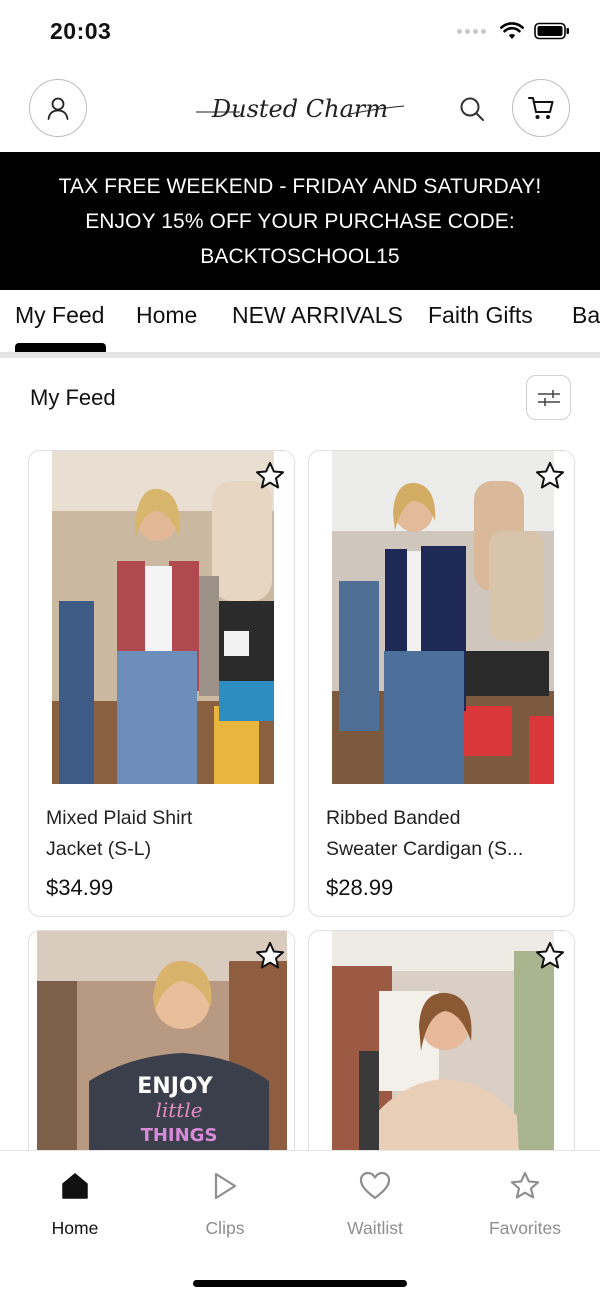 The height and width of the screenshot is (1299, 600). What do you see at coordinates (480, 315) in the screenshot?
I see `tab-faith-gifts: Faith Gifts` at bounding box center [480, 315].